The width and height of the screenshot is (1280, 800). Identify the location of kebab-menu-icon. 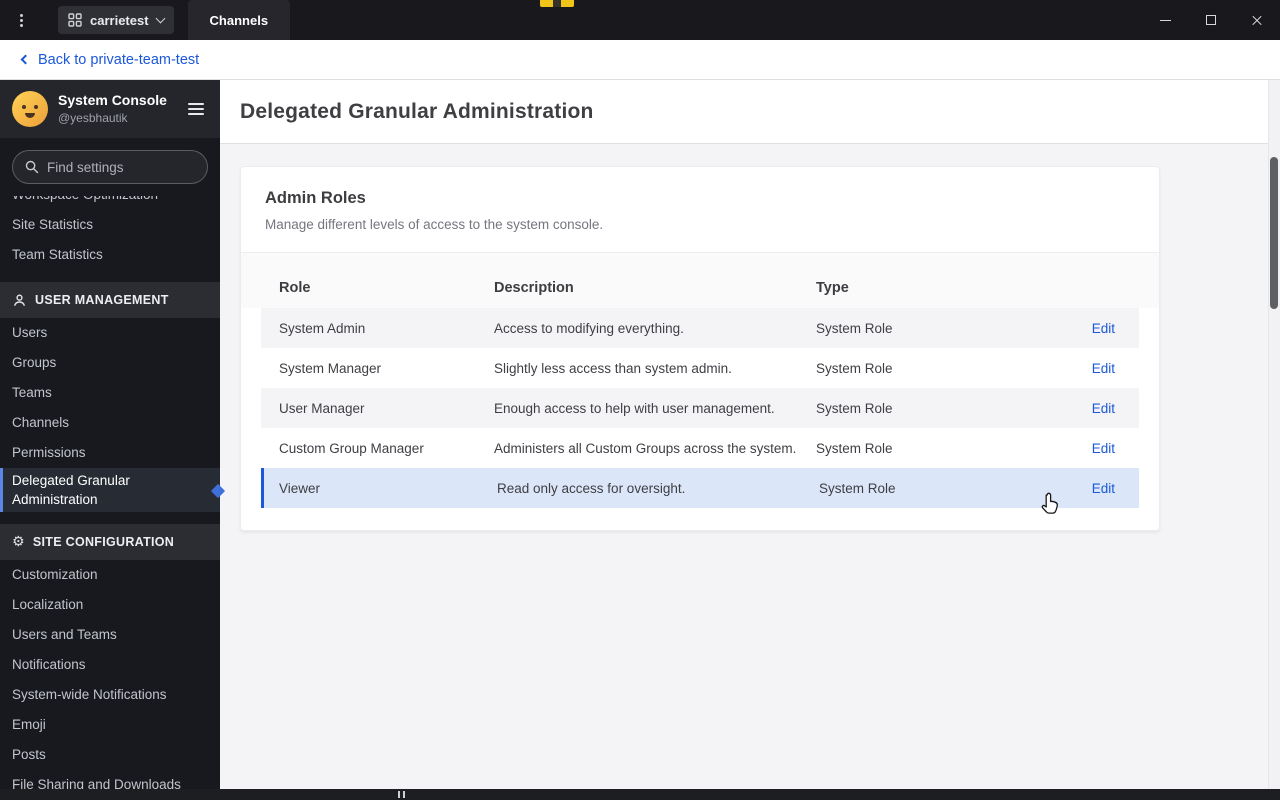
(21, 20).